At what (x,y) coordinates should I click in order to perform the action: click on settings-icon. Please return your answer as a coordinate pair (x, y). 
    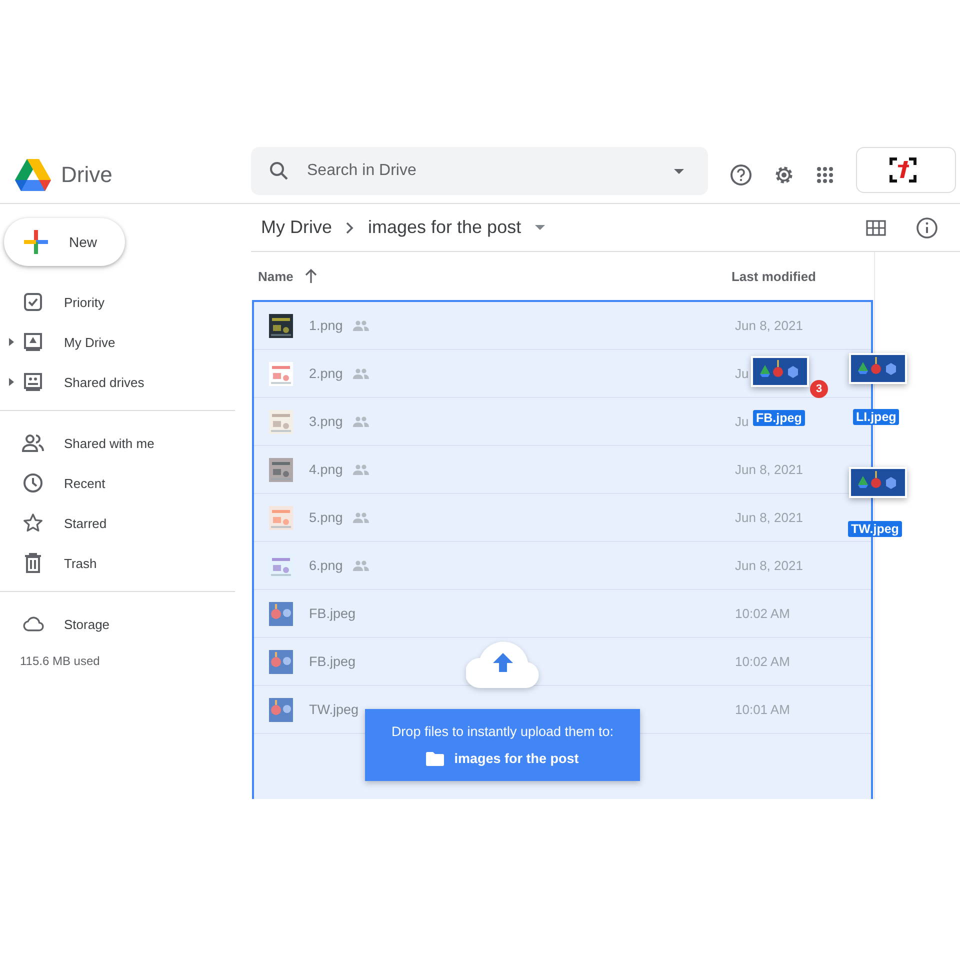
    Looking at the image, I should click on (784, 175).